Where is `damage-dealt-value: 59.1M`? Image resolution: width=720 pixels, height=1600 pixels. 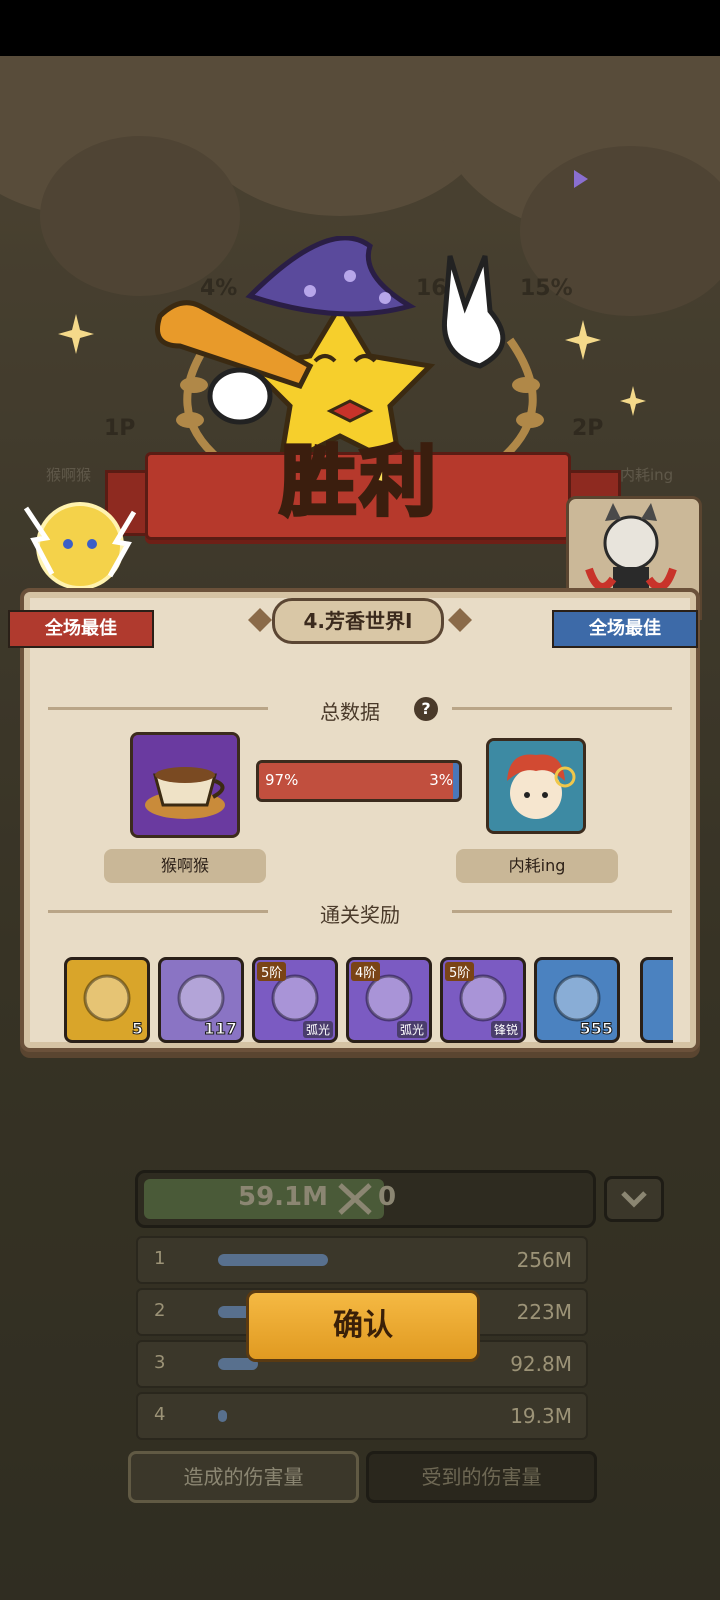
damage-dealt-value: 59.1M is located at coordinates (283, 1197).